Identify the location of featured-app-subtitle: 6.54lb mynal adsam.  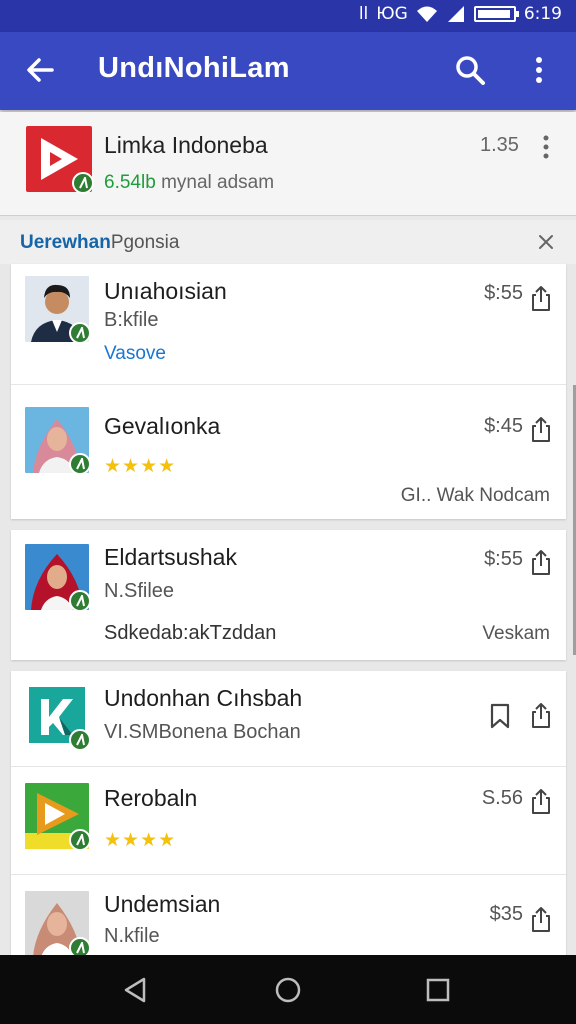
(189, 183).